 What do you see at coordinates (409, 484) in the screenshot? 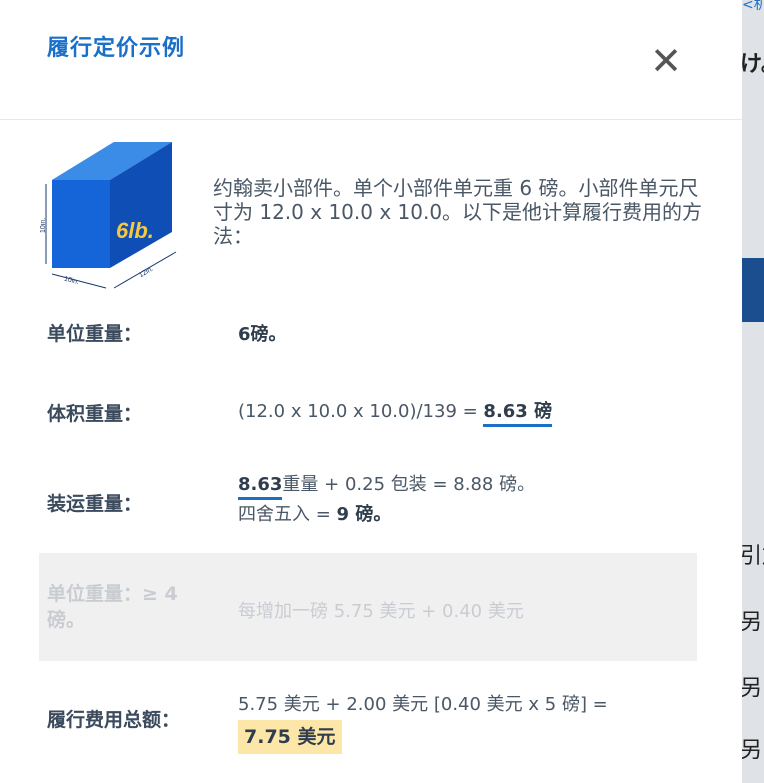
I see `shipping-weight-rest: 重量 + 0.25 包装 = 8.88 磅。` at bounding box center [409, 484].